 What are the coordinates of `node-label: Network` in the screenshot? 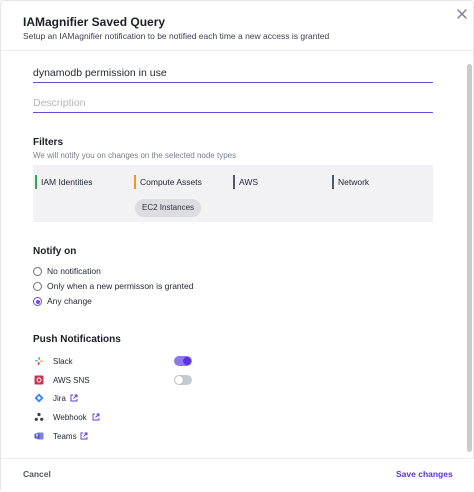 It's located at (354, 182).